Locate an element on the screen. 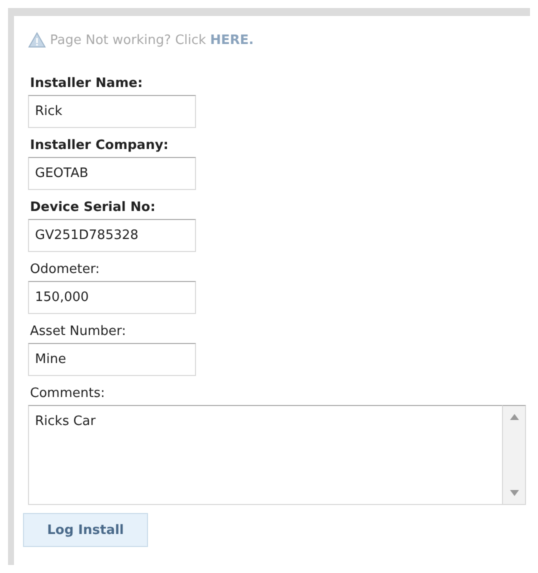 The height and width of the screenshot is (573, 538). field-label: Asset Number: is located at coordinates (79, 332).